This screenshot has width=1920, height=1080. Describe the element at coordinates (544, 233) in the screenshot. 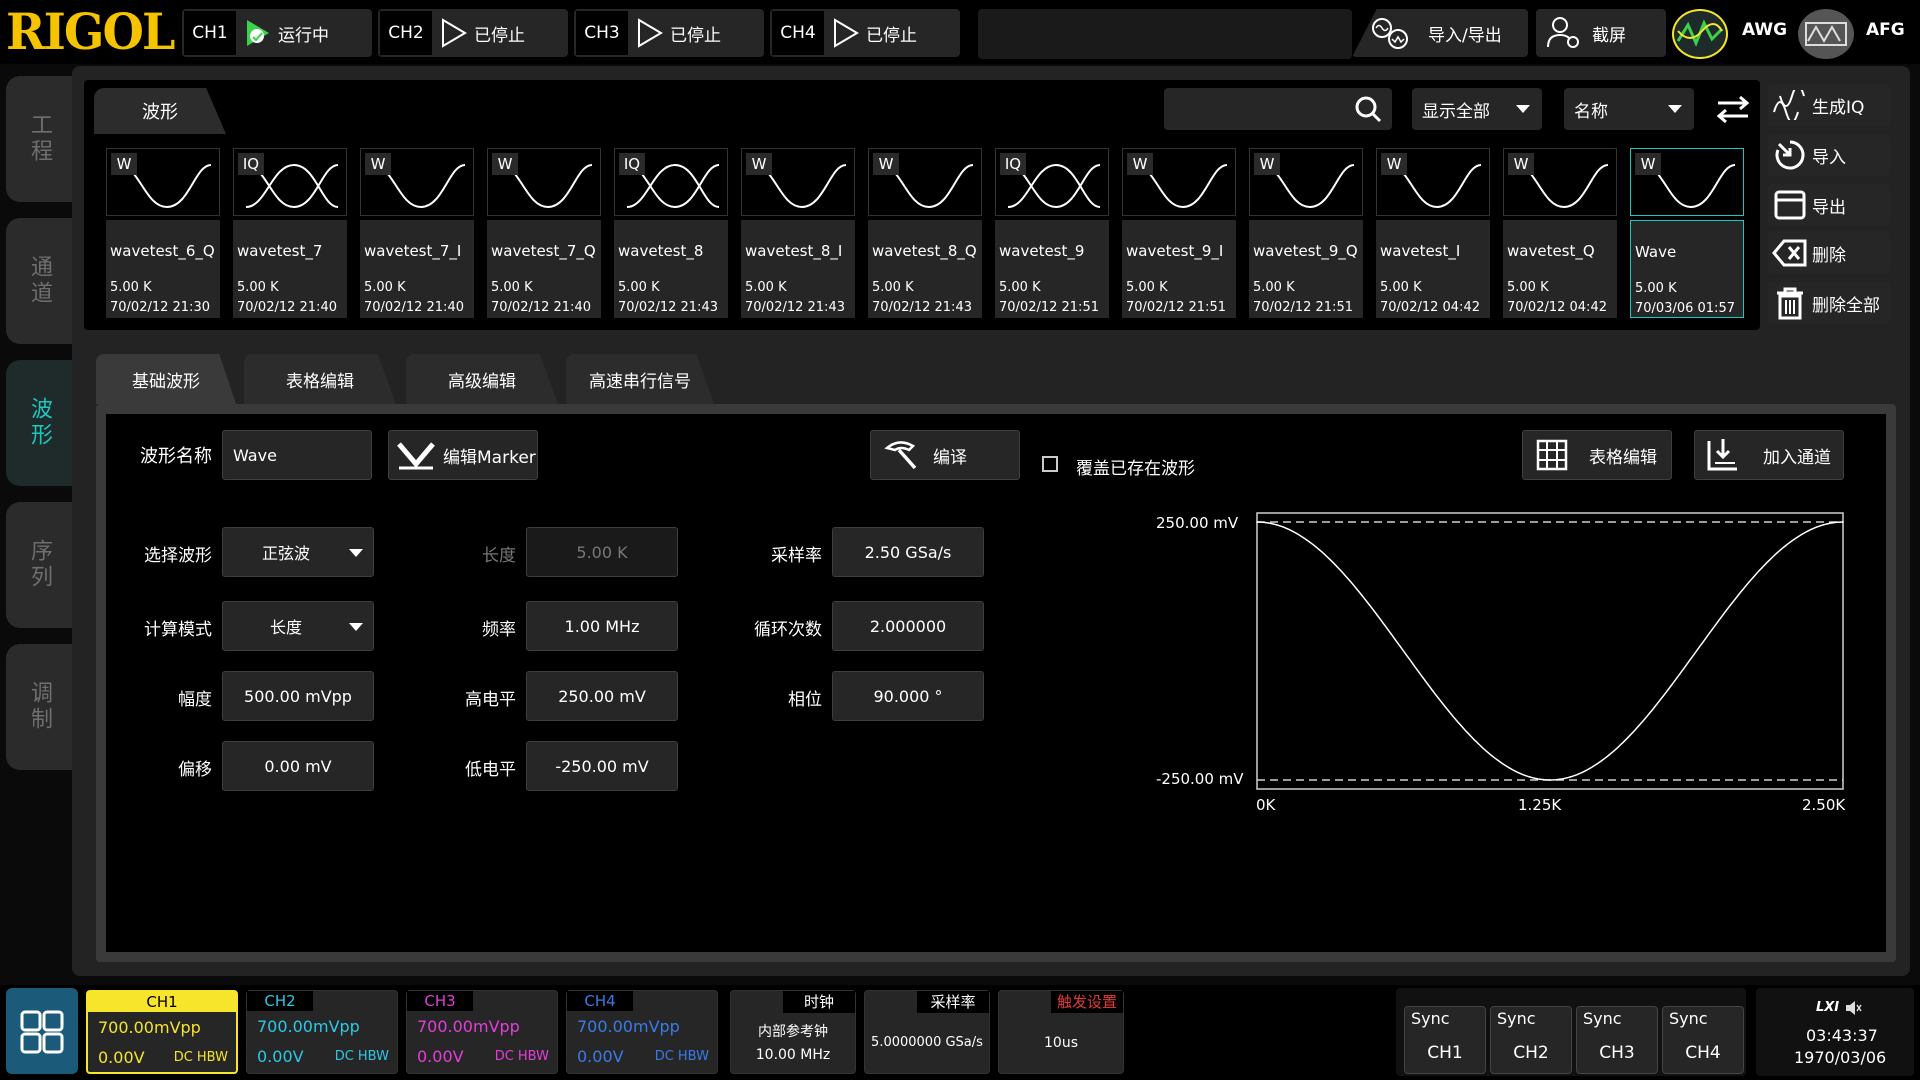

I see `waveform-card: Wwavetest_7_Q 5.00 K 70/02/12 21:40` at that location.